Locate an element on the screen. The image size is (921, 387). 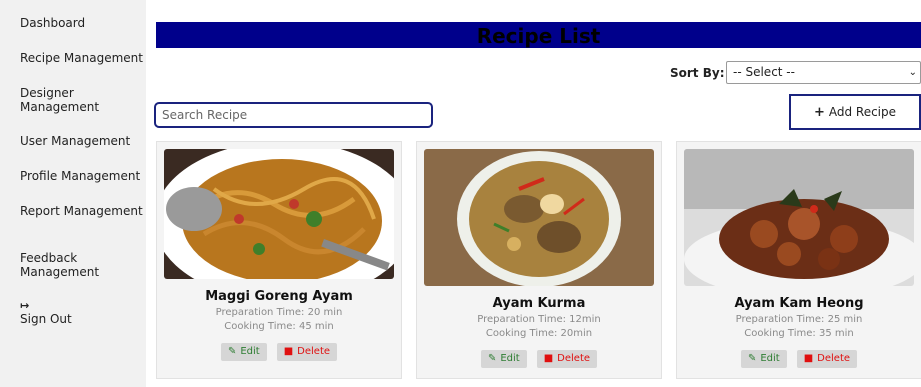
recipe-name: Maggi Goreng Ayam is located at coordinates (279, 296).